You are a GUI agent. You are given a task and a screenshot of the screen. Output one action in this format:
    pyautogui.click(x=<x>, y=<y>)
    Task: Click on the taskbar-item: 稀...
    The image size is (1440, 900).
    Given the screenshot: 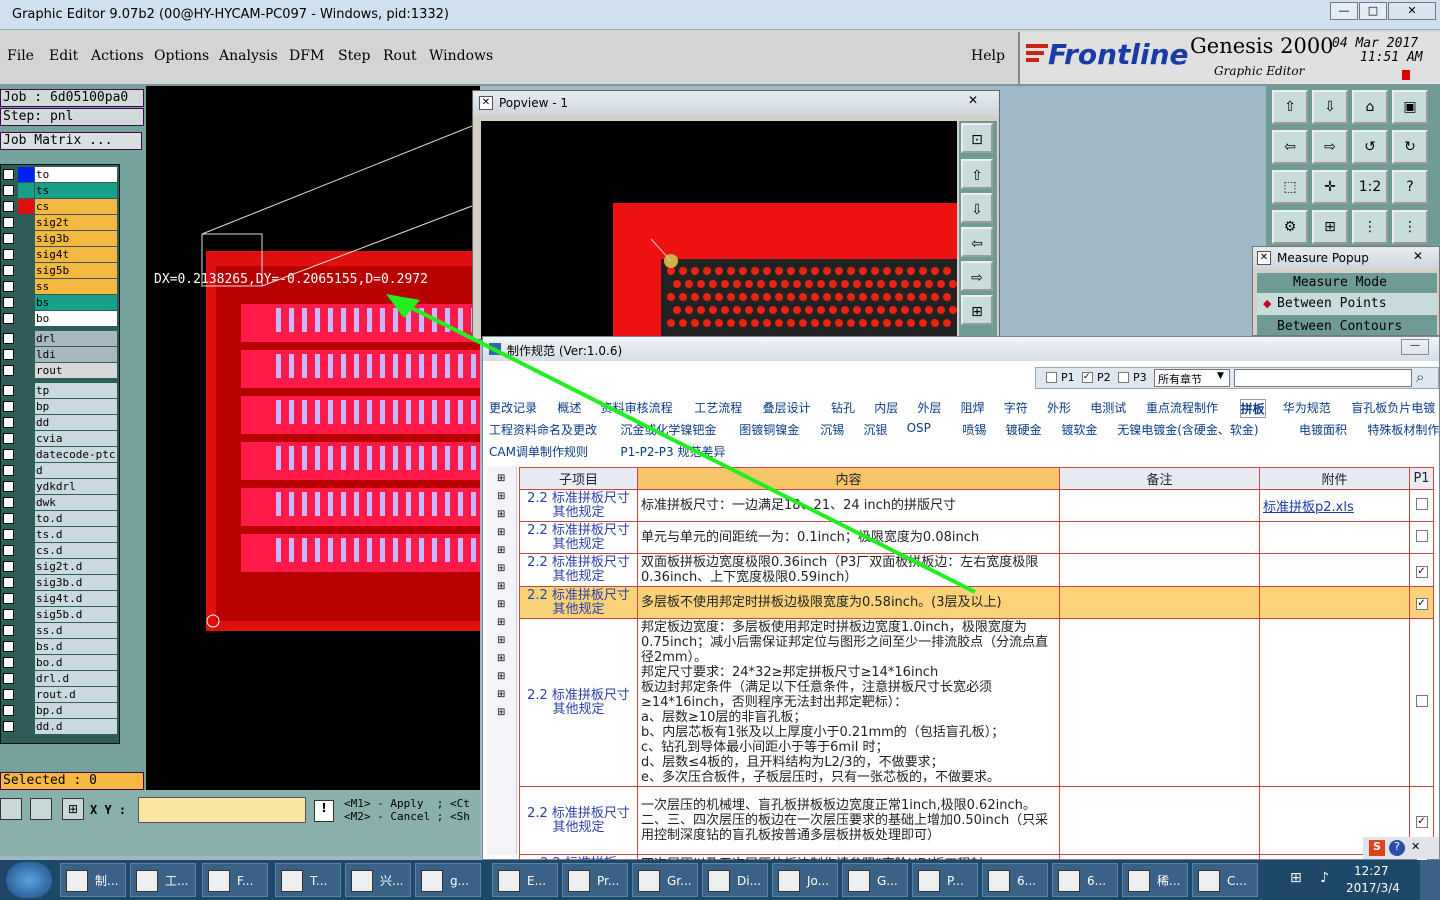 What is the action you would take?
    pyautogui.click(x=1155, y=880)
    